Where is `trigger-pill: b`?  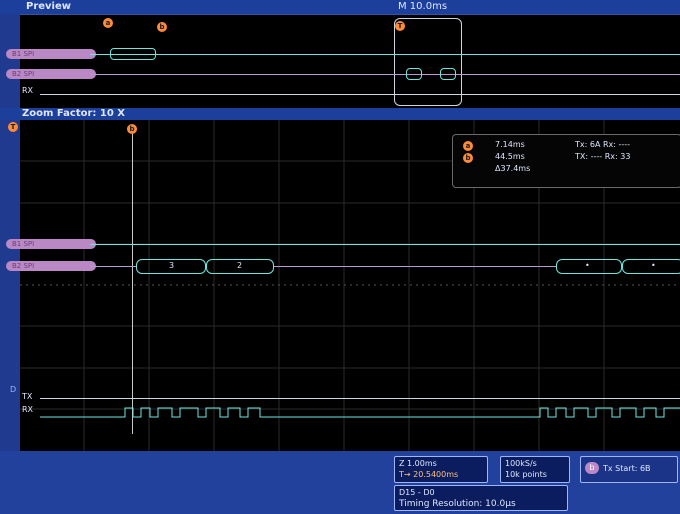 trigger-pill: b is located at coordinates (592, 468).